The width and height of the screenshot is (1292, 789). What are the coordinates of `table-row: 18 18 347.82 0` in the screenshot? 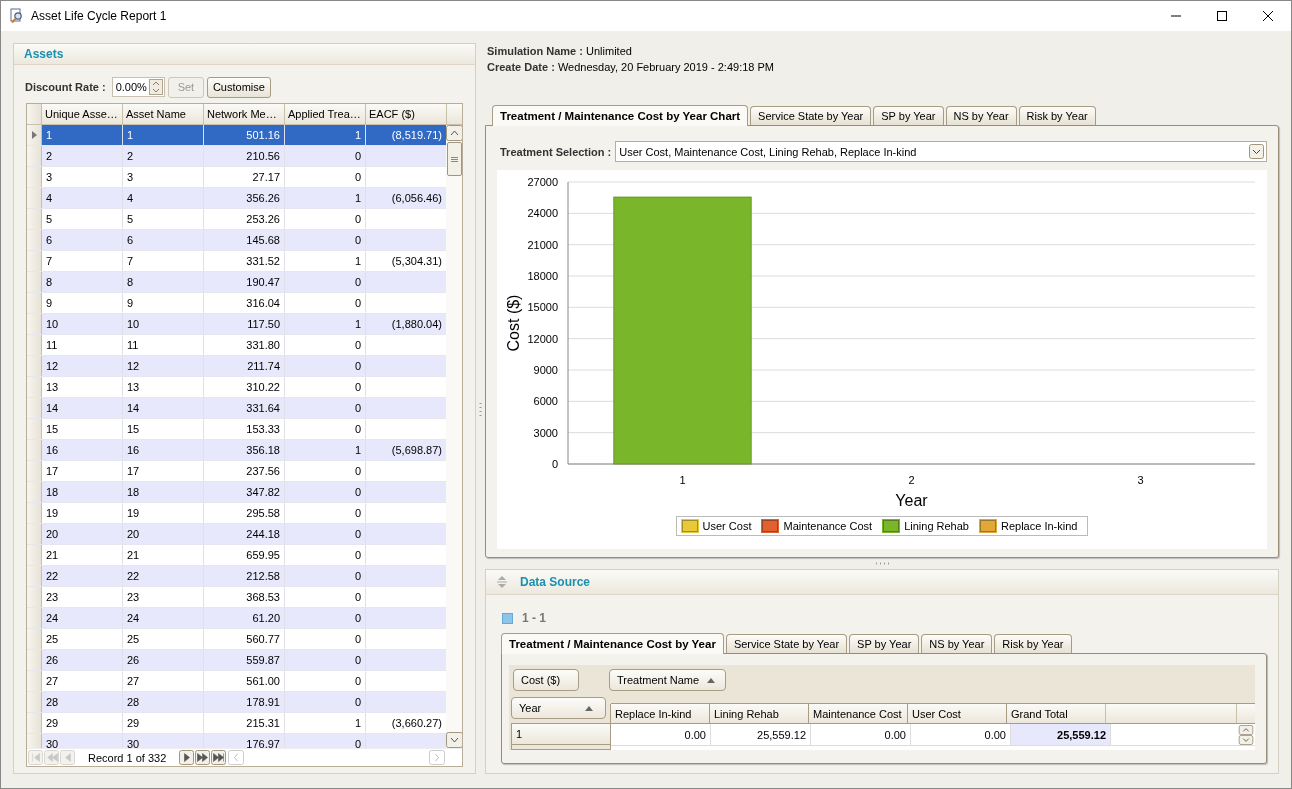 It's located at (236, 492).